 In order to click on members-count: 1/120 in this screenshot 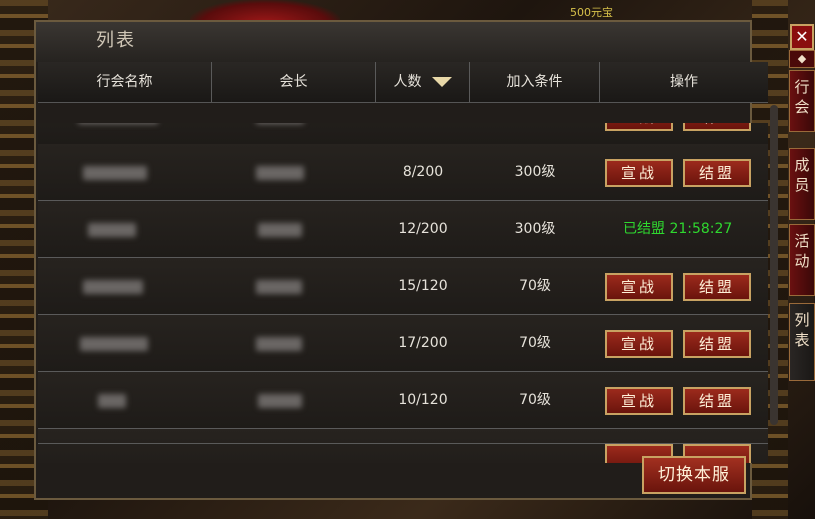, I will do `click(423, 133)`.